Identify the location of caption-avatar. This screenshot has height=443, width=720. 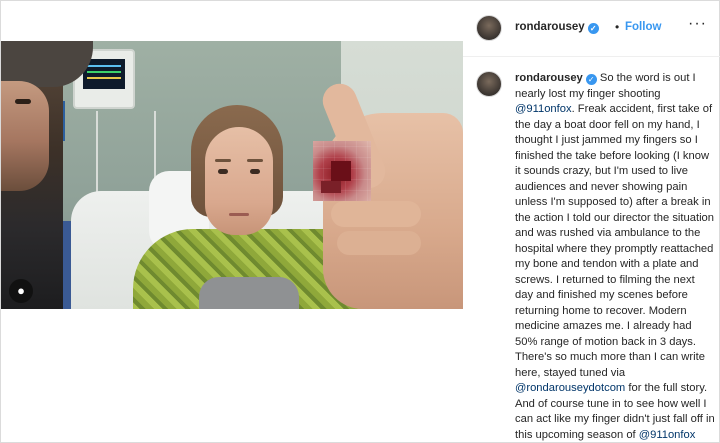
(489, 84).